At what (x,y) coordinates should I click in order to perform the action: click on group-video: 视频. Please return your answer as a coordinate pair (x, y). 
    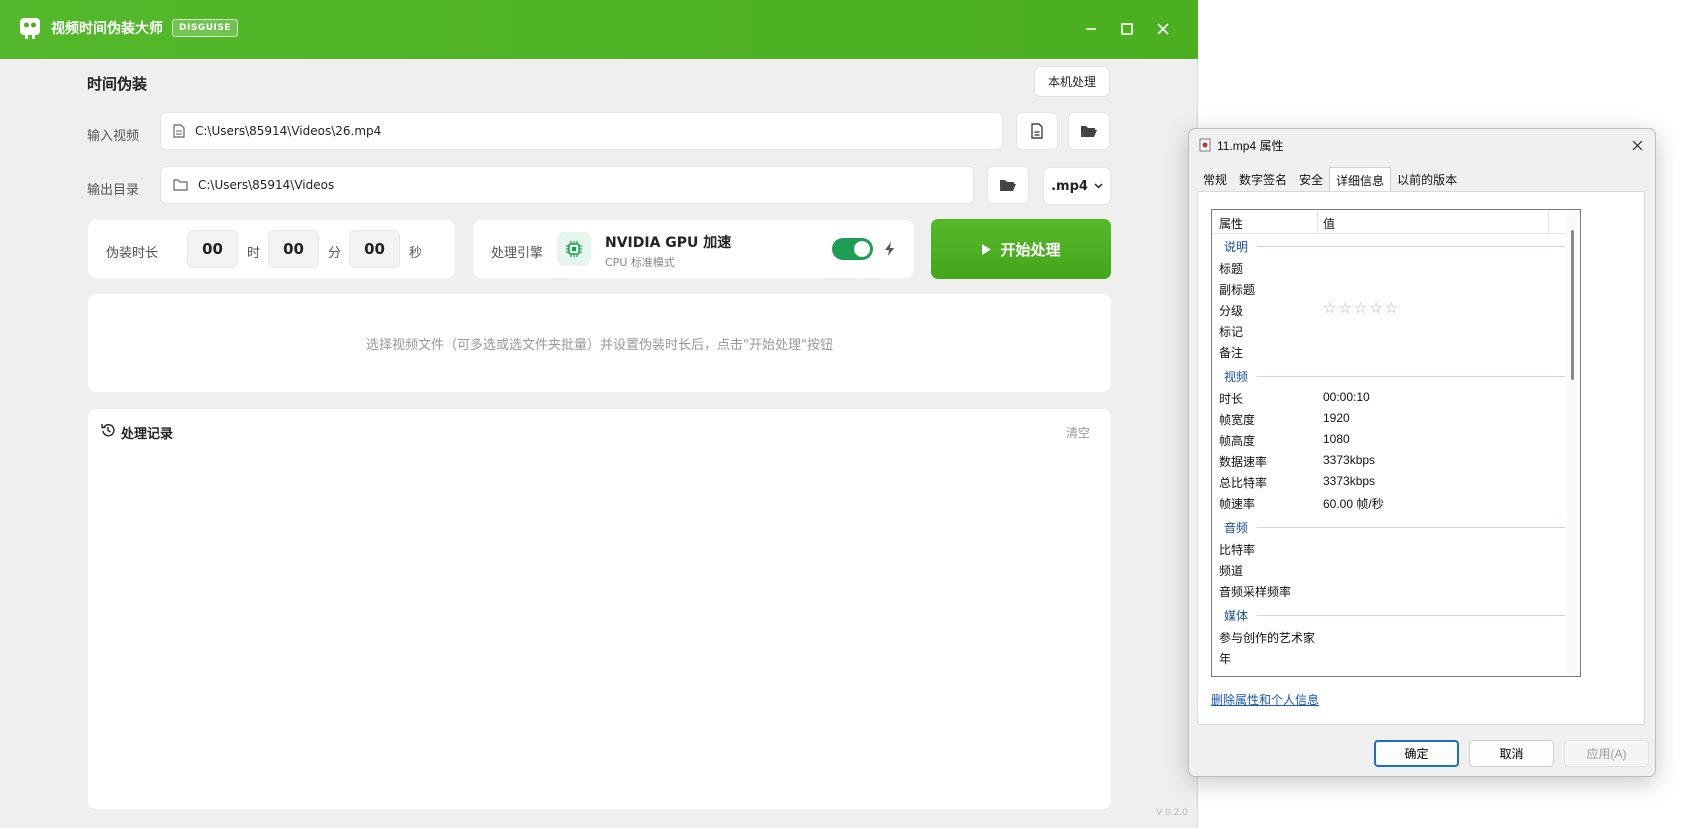
    Looking at the image, I should click on (1236, 377).